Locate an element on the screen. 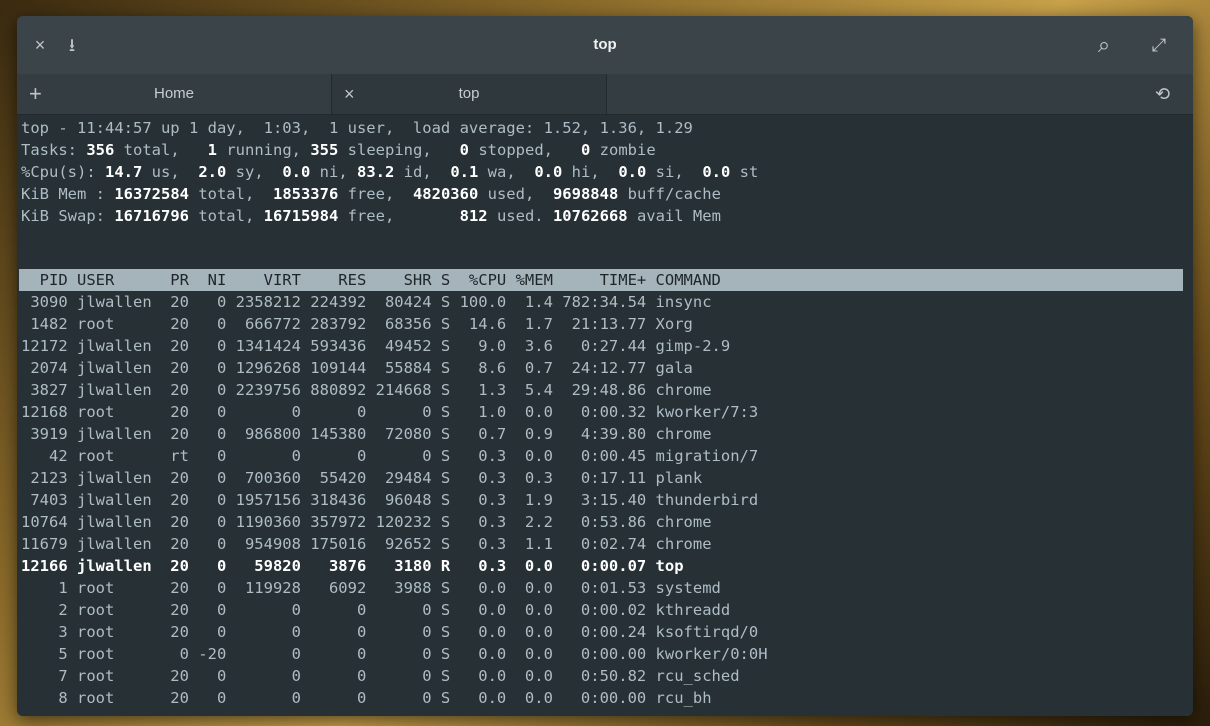 The width and height of the screenshot is (1210, 726). tab-top-label: top is located at coordinates (469, 93).